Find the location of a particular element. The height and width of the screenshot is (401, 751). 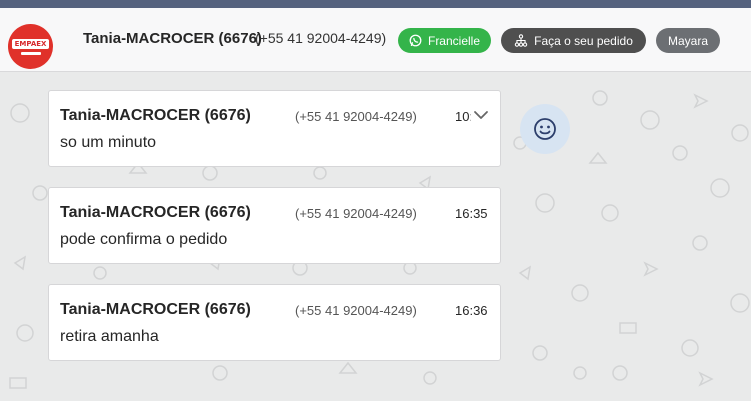

smiley-icon is located at coordinates (545, 129).